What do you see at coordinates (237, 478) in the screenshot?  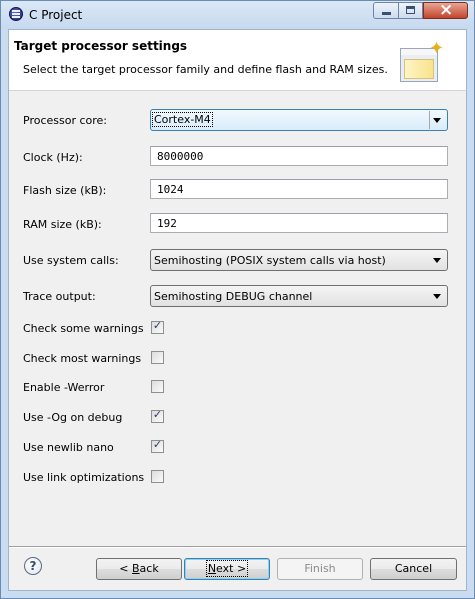 I see `use-link-optimizations-row: Use link optimizations` at bounding box center [237, 478].